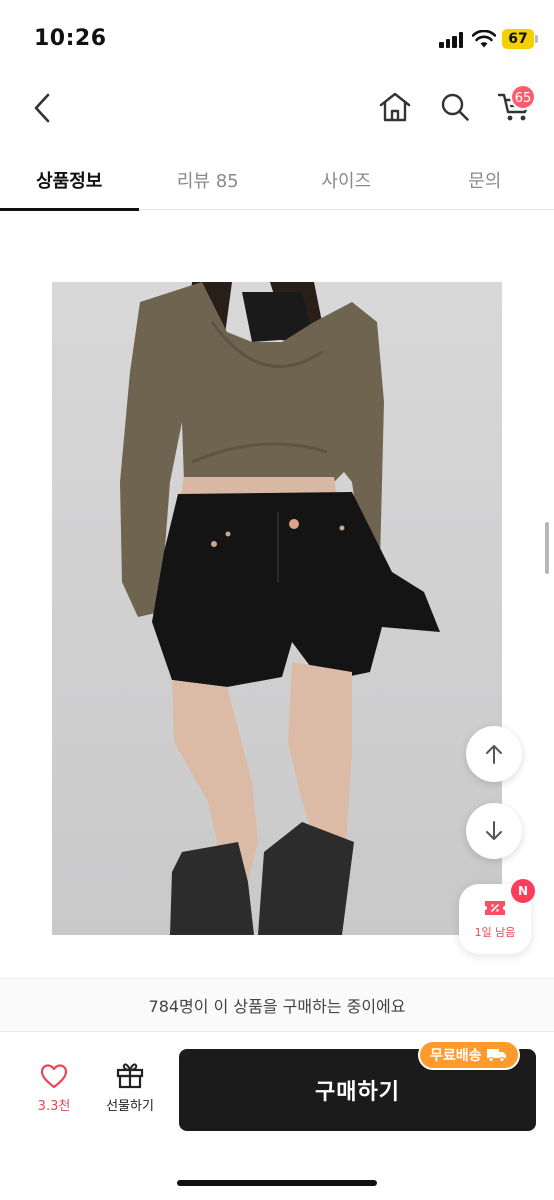 The height and width of the screenshot is (1200, 554). Describe the element at coordinates (277, 1183) in the screenshot. I see `home-indicator` at that location.